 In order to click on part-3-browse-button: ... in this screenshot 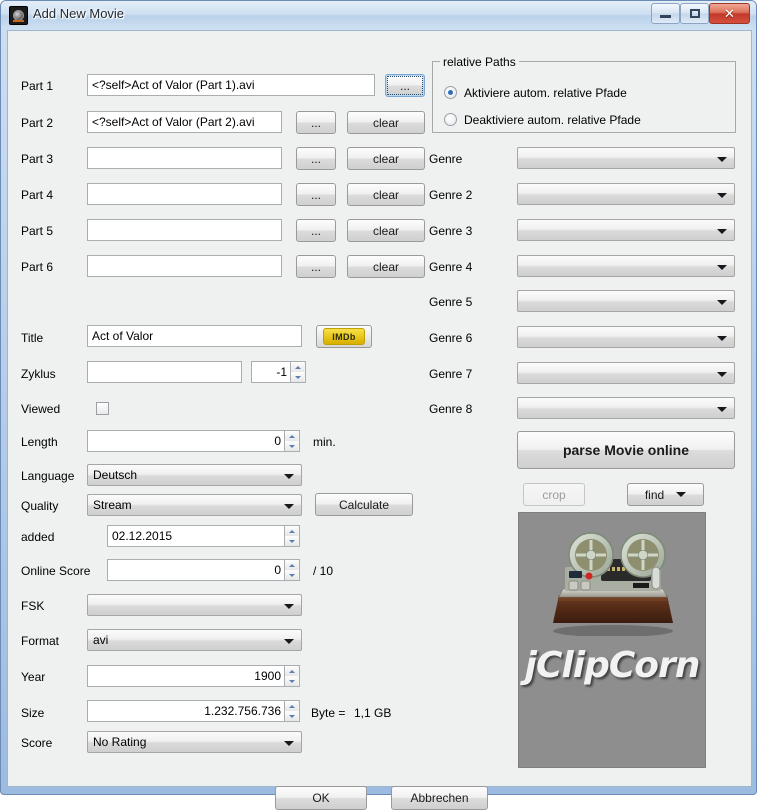, I will do `click(316, 158)`.